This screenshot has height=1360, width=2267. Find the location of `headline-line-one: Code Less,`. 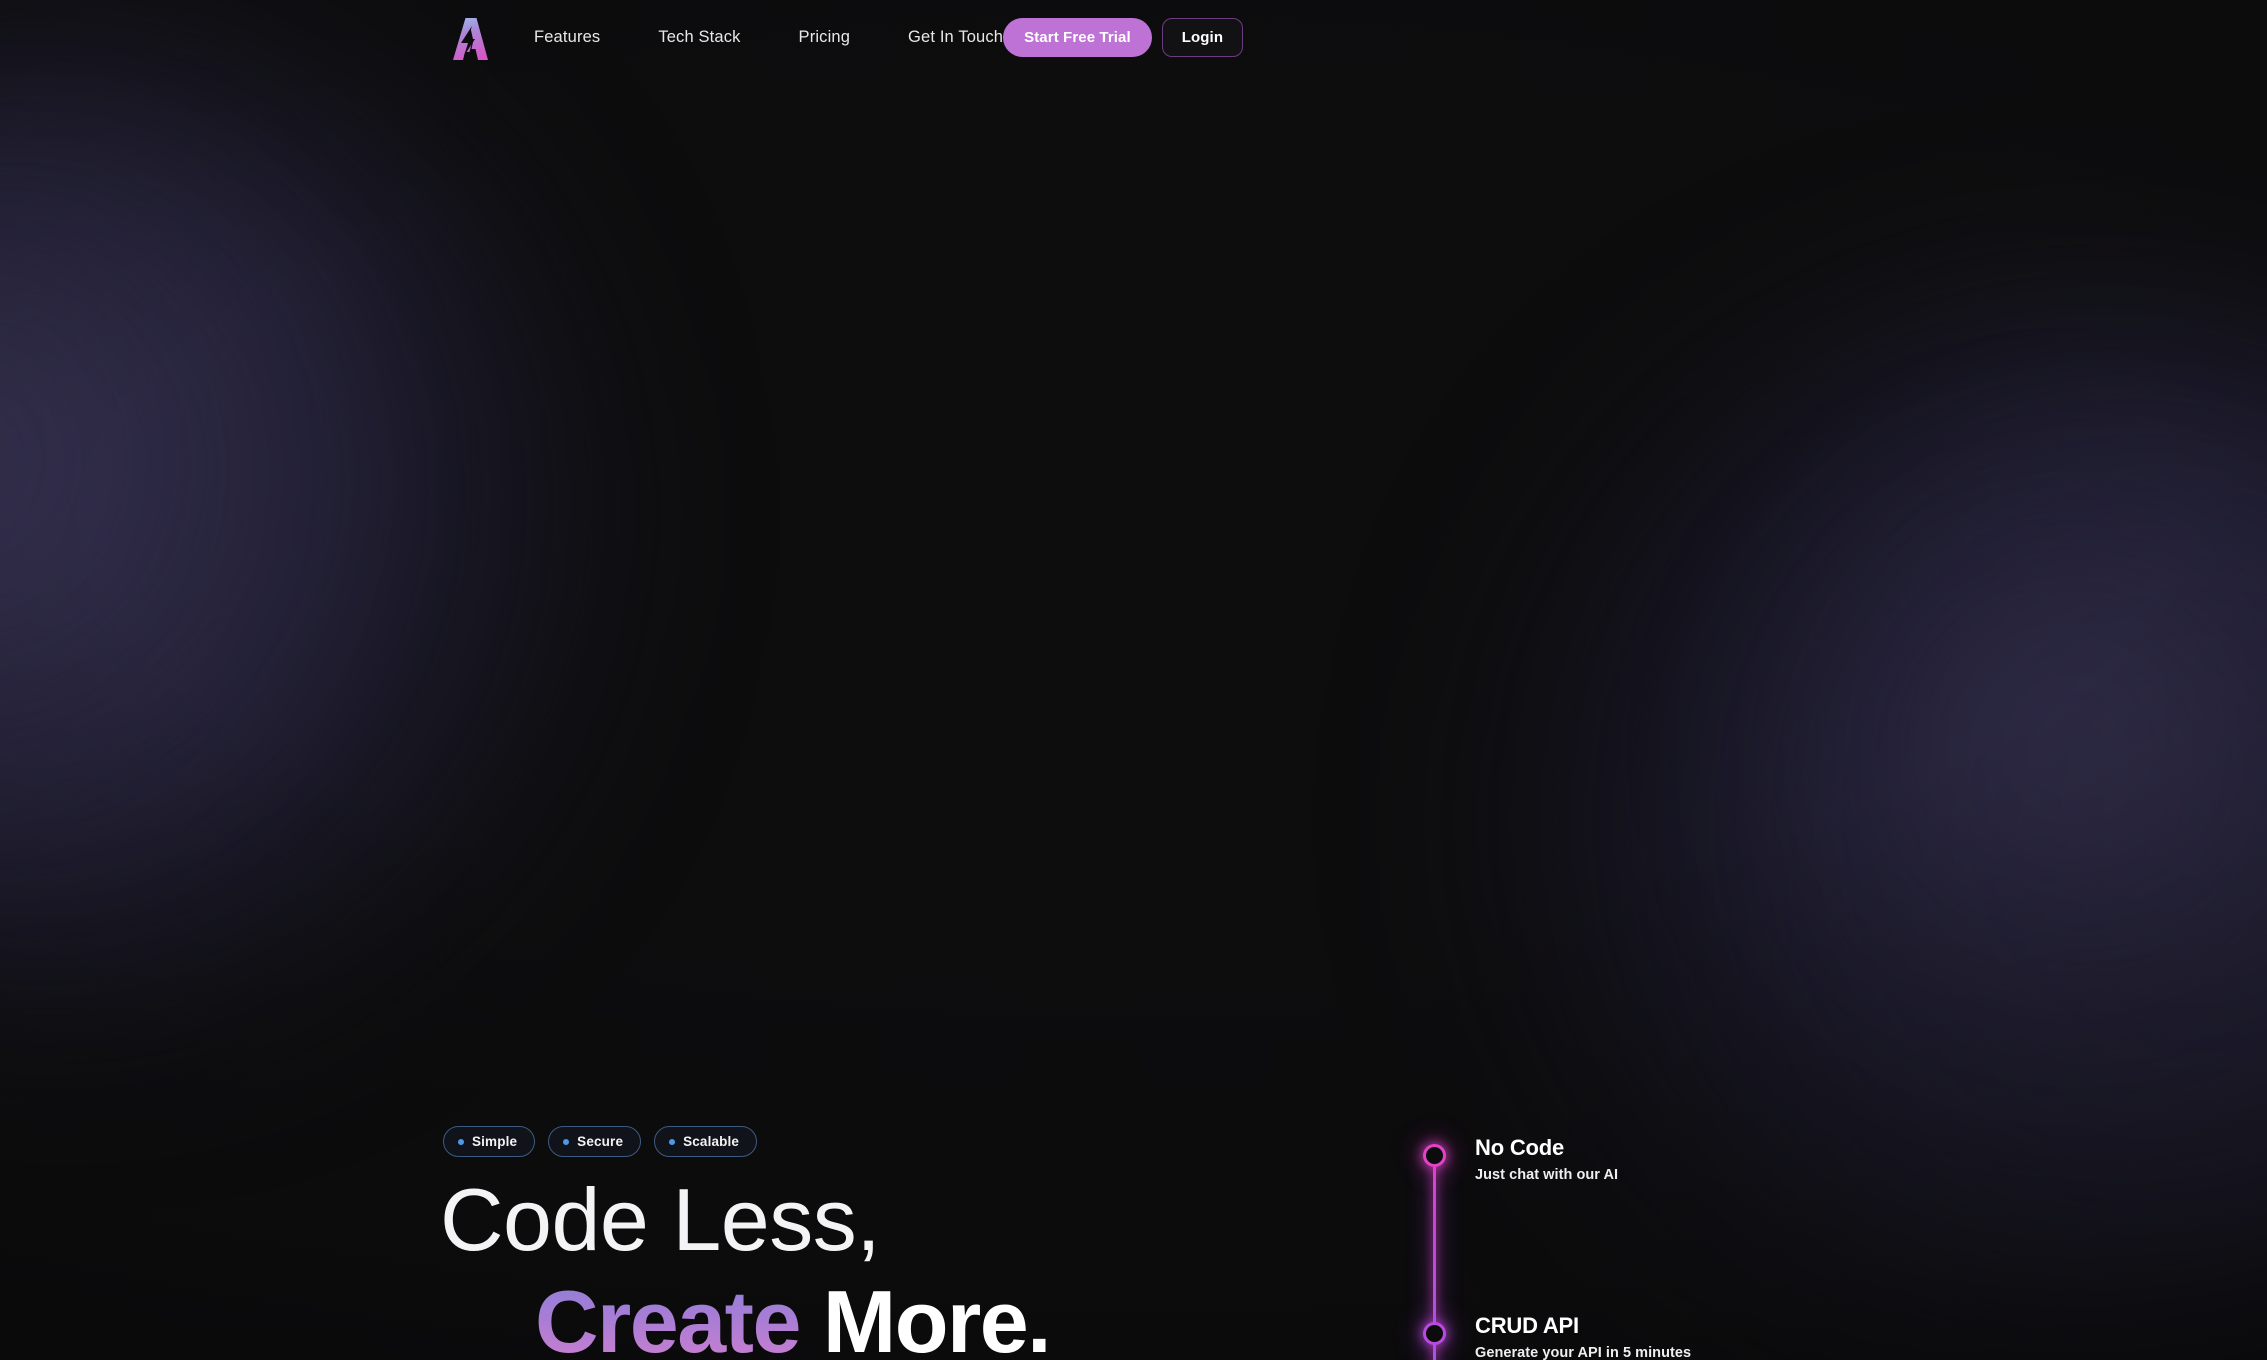

headline-line-one: Code Less, is located at coordinates (660, 1219).